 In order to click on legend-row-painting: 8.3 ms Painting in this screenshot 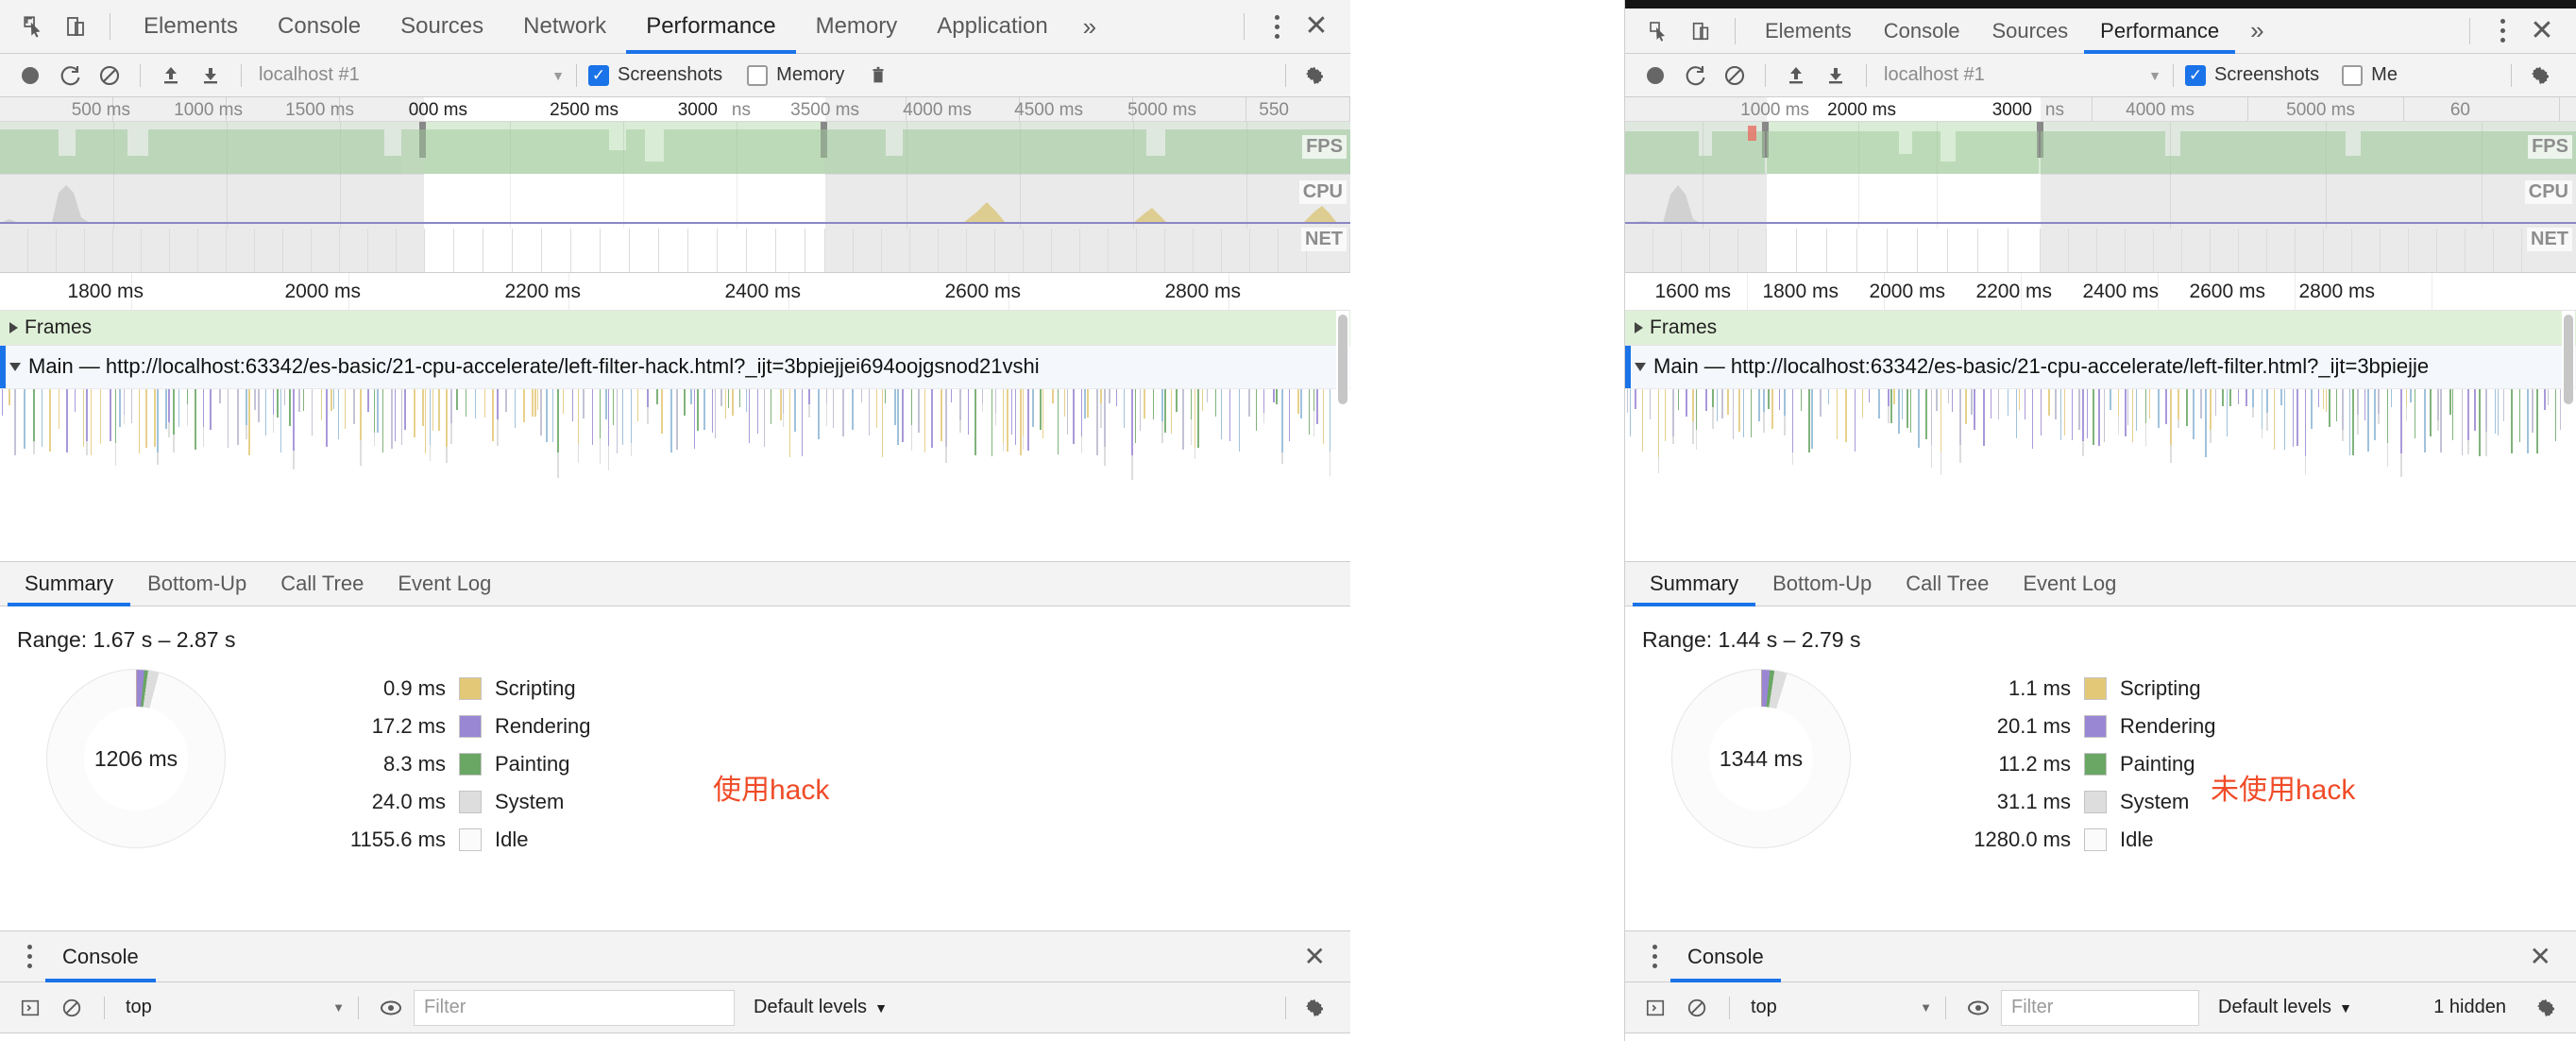, I will do `click(447, 764)`.